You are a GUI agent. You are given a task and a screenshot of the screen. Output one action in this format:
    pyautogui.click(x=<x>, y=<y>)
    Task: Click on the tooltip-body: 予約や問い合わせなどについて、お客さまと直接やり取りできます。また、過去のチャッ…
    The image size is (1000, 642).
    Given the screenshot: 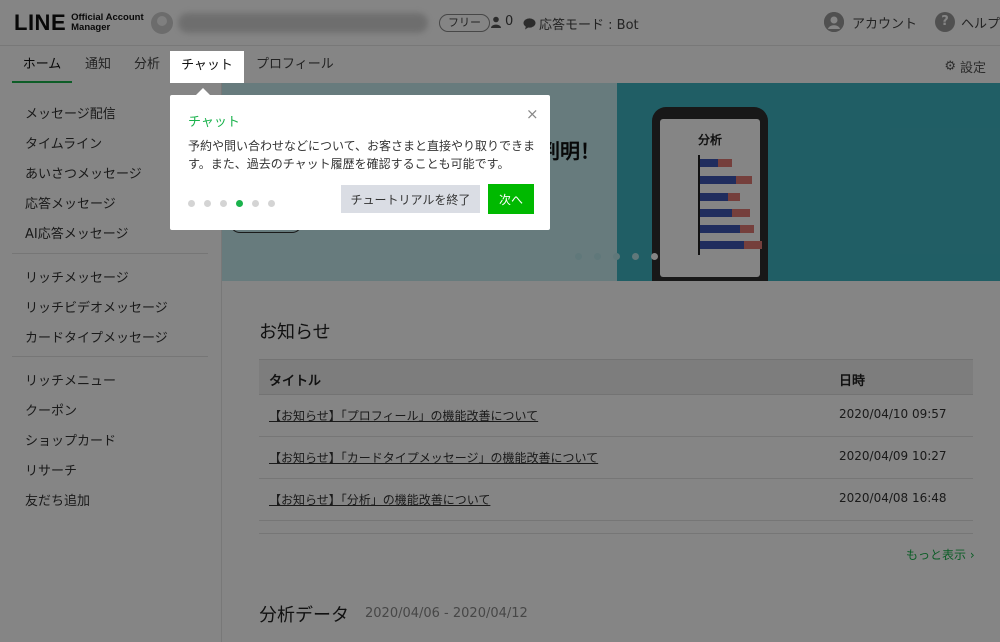 What is the action you would take?
    pyautogui.click(x=362, y=155)
    